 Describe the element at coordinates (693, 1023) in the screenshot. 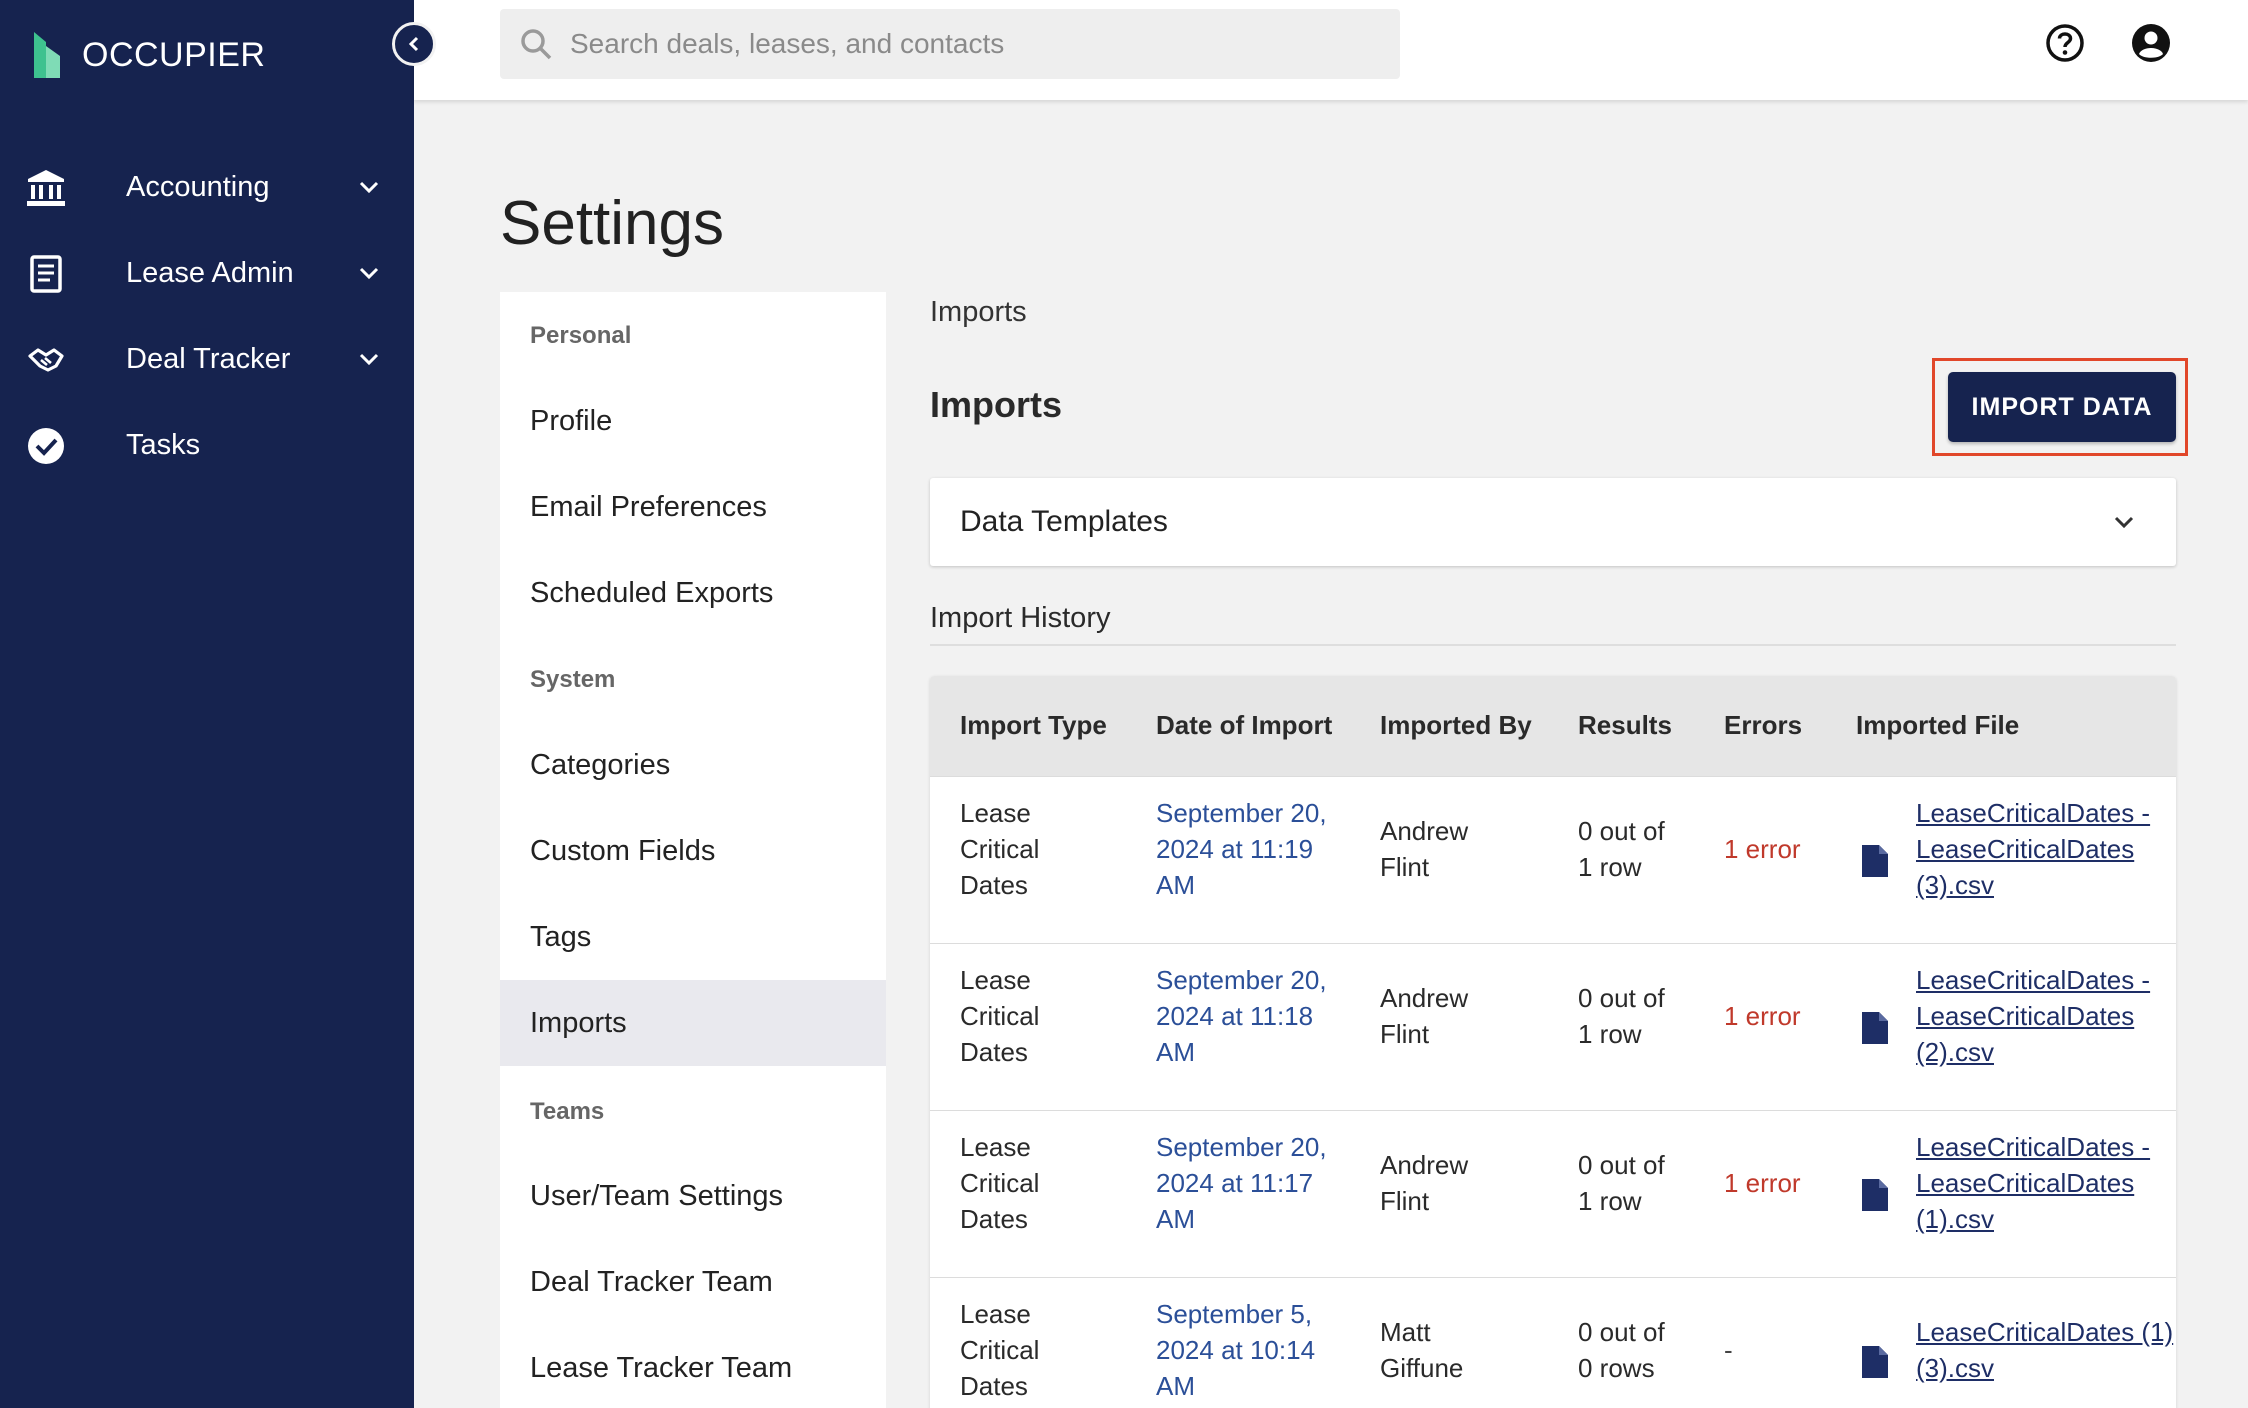

I see `settings-item-imports: Imports` at that location.